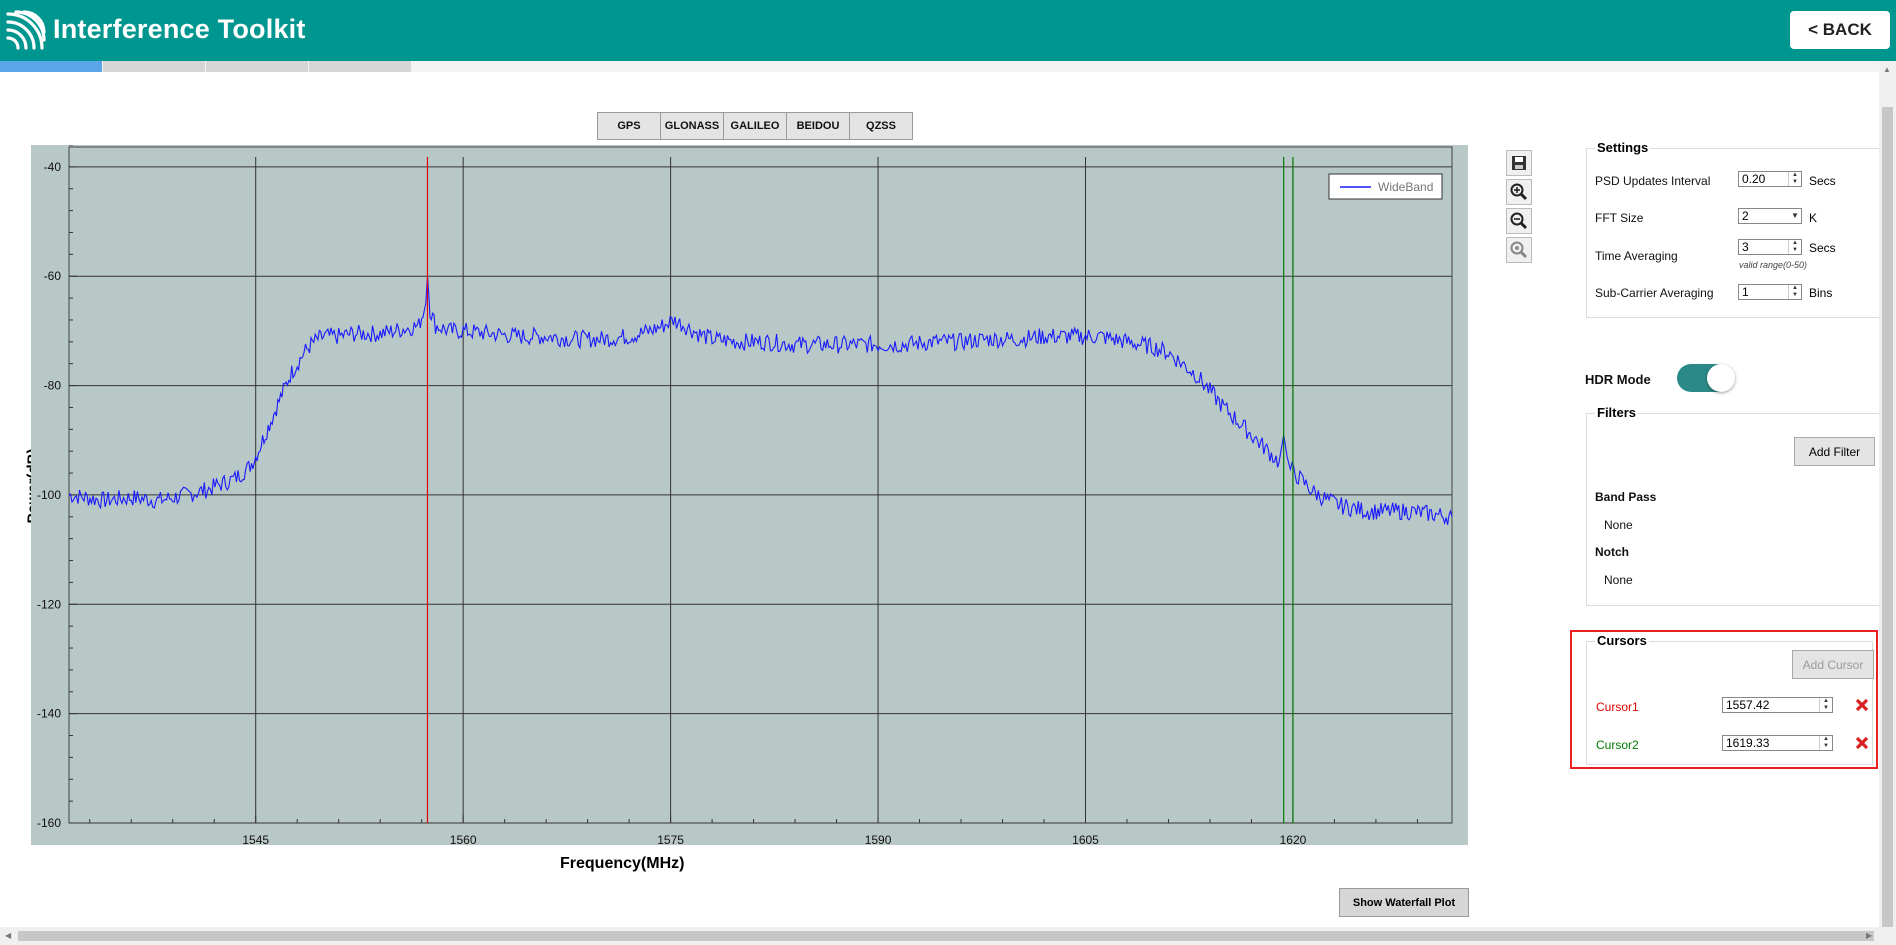 The image size is (1896, 945). I want to click on psd-interval-label: PSD Updates Interval, so click(1653, 181).